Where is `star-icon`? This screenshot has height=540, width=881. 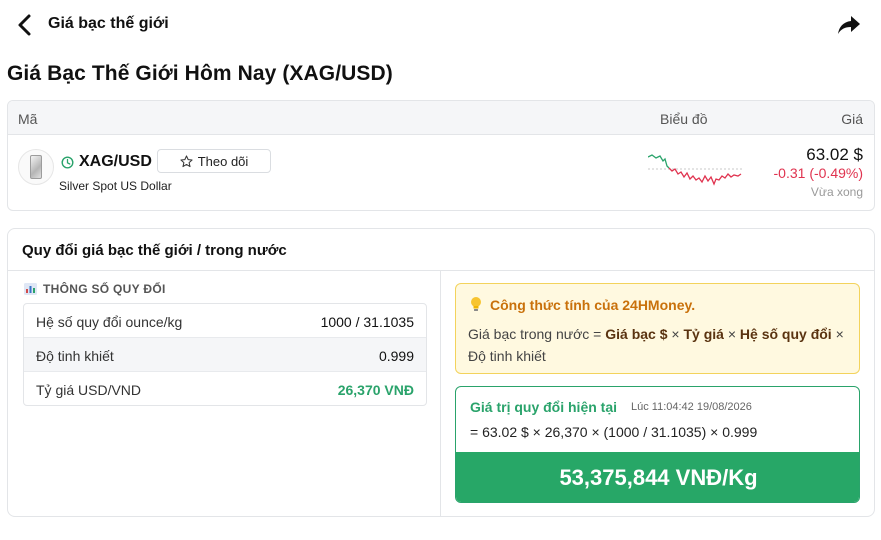
star-icon is located at coordinates (186, 160).